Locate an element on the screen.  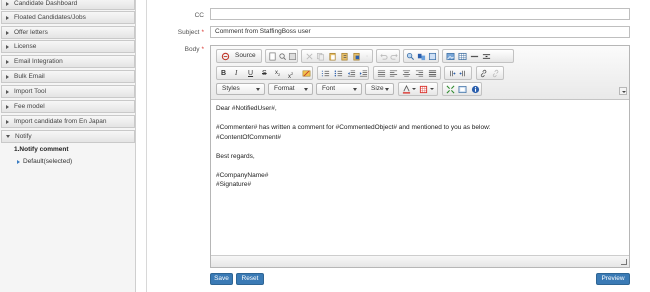
cc-label: CC is located at coordinates (199, 15).